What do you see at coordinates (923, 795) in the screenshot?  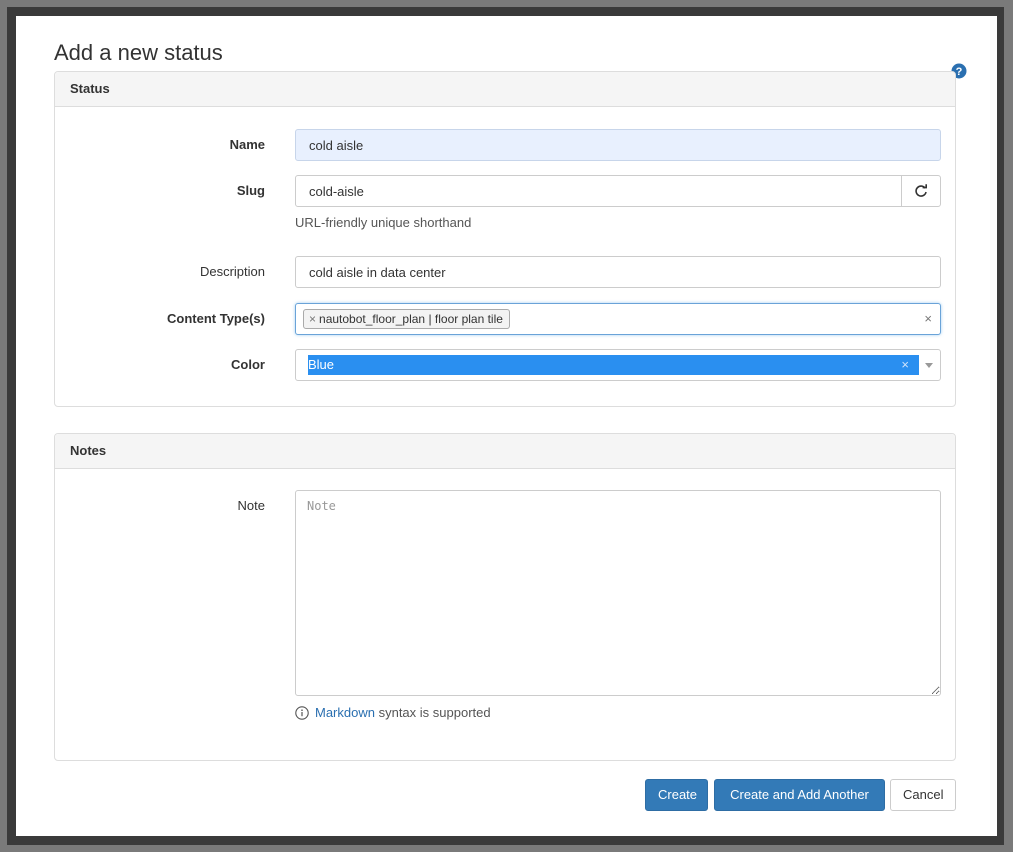 I see `cancel-button: Cancel` at bounding box center [923, 795].